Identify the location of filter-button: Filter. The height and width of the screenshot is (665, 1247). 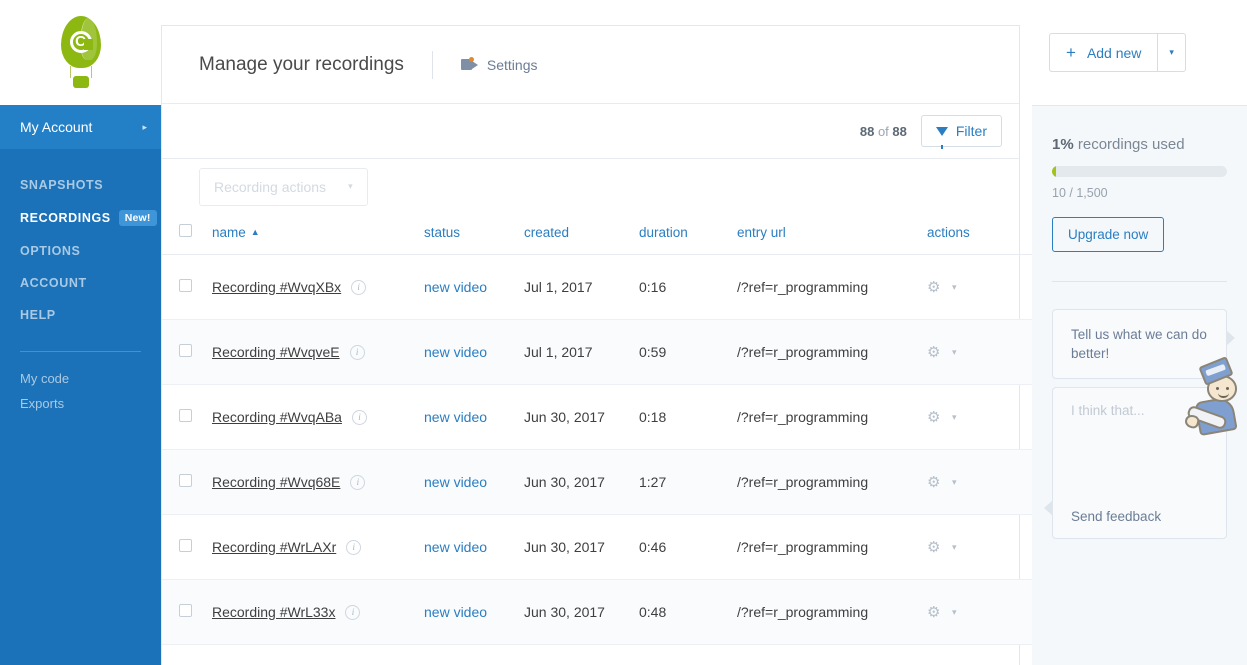
(961, 132).